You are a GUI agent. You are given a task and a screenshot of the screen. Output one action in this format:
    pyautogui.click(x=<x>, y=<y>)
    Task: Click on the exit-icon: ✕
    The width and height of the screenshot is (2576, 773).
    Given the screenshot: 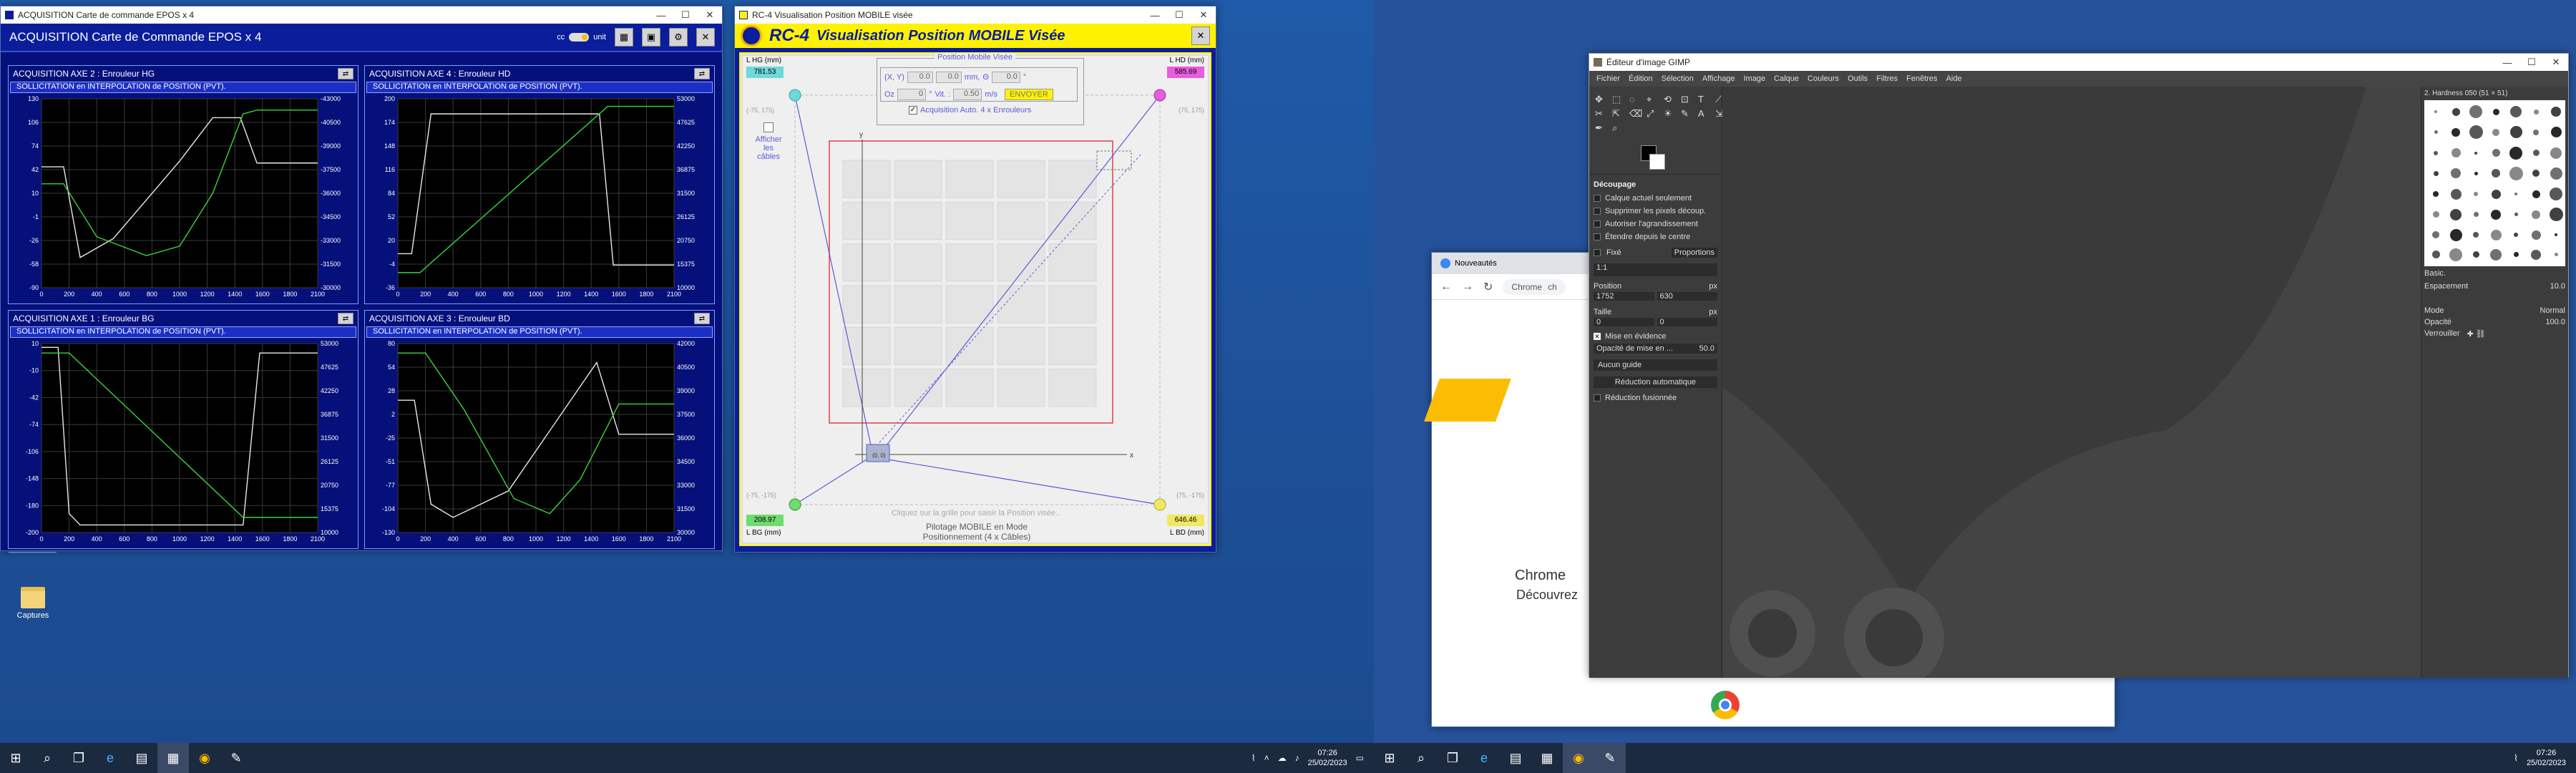 What is the action you would take?
    pyautogui.click(x=1200, y=35)
    